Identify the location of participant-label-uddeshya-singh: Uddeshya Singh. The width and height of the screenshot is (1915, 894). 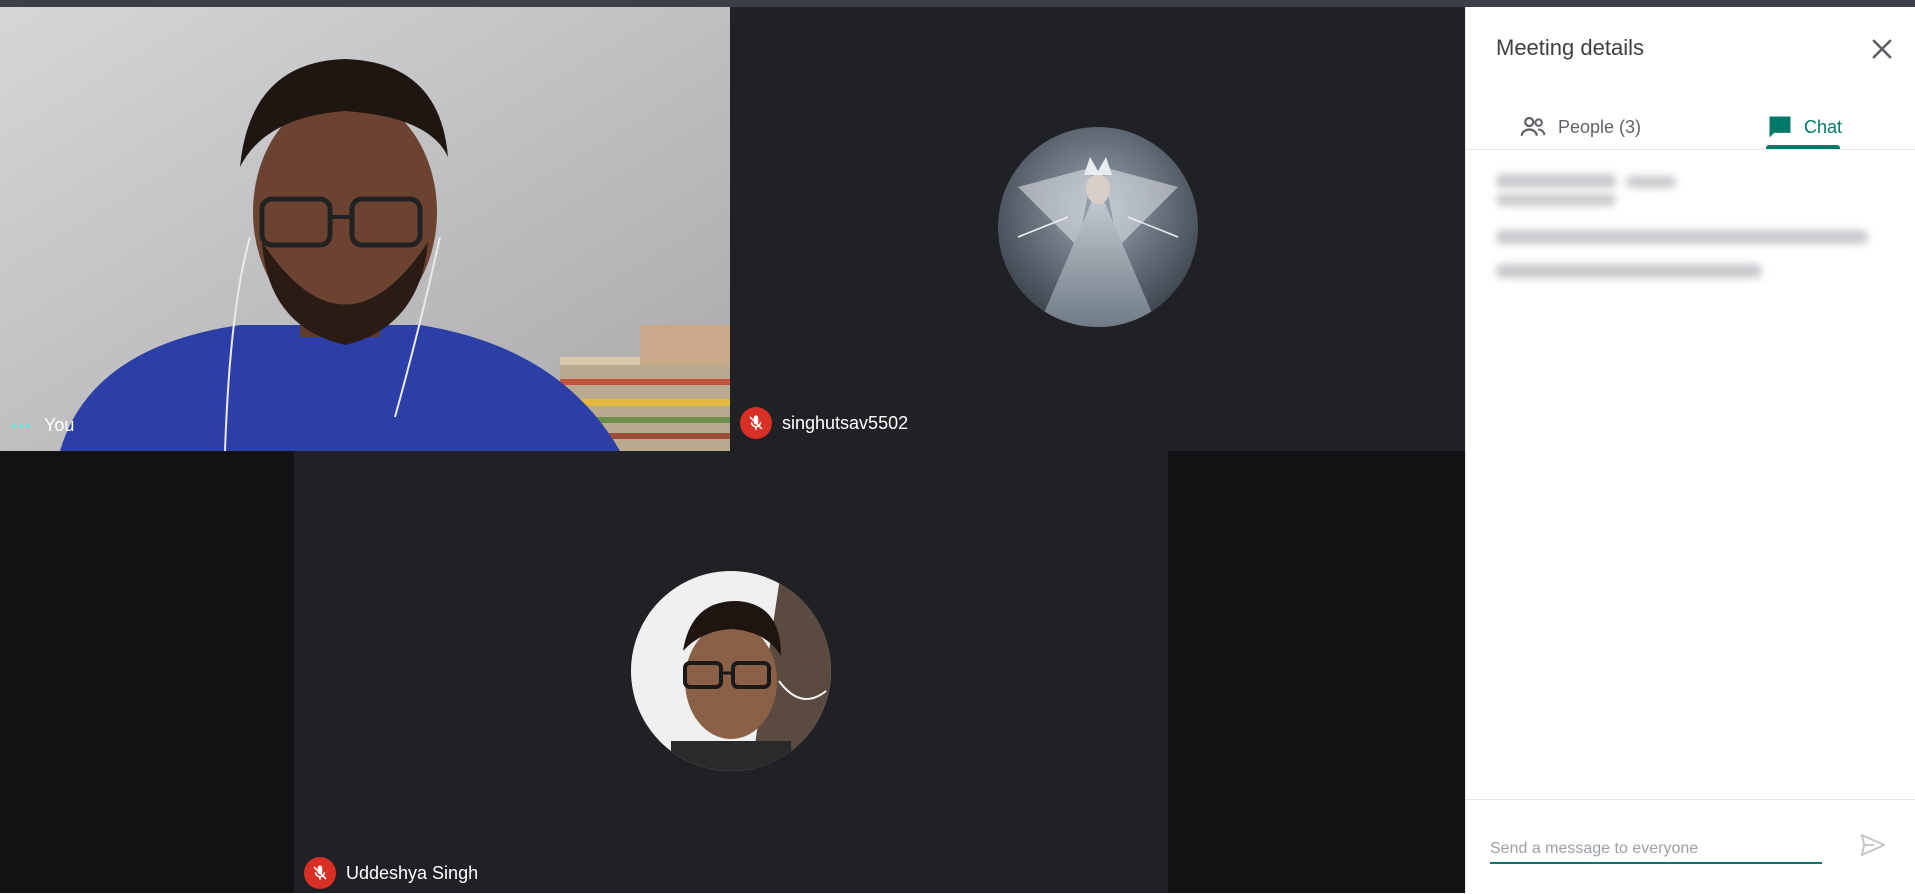
(391, 873).